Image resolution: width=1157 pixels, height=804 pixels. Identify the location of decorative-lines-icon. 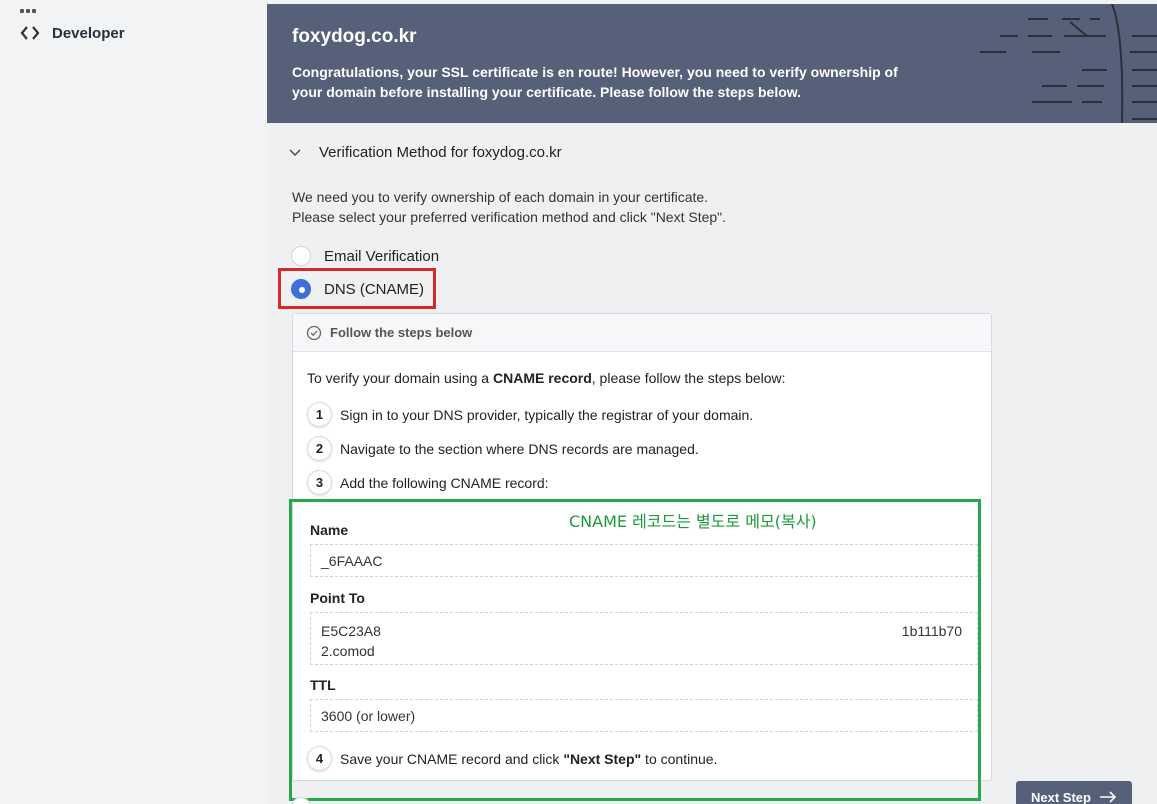
(1068, 63).